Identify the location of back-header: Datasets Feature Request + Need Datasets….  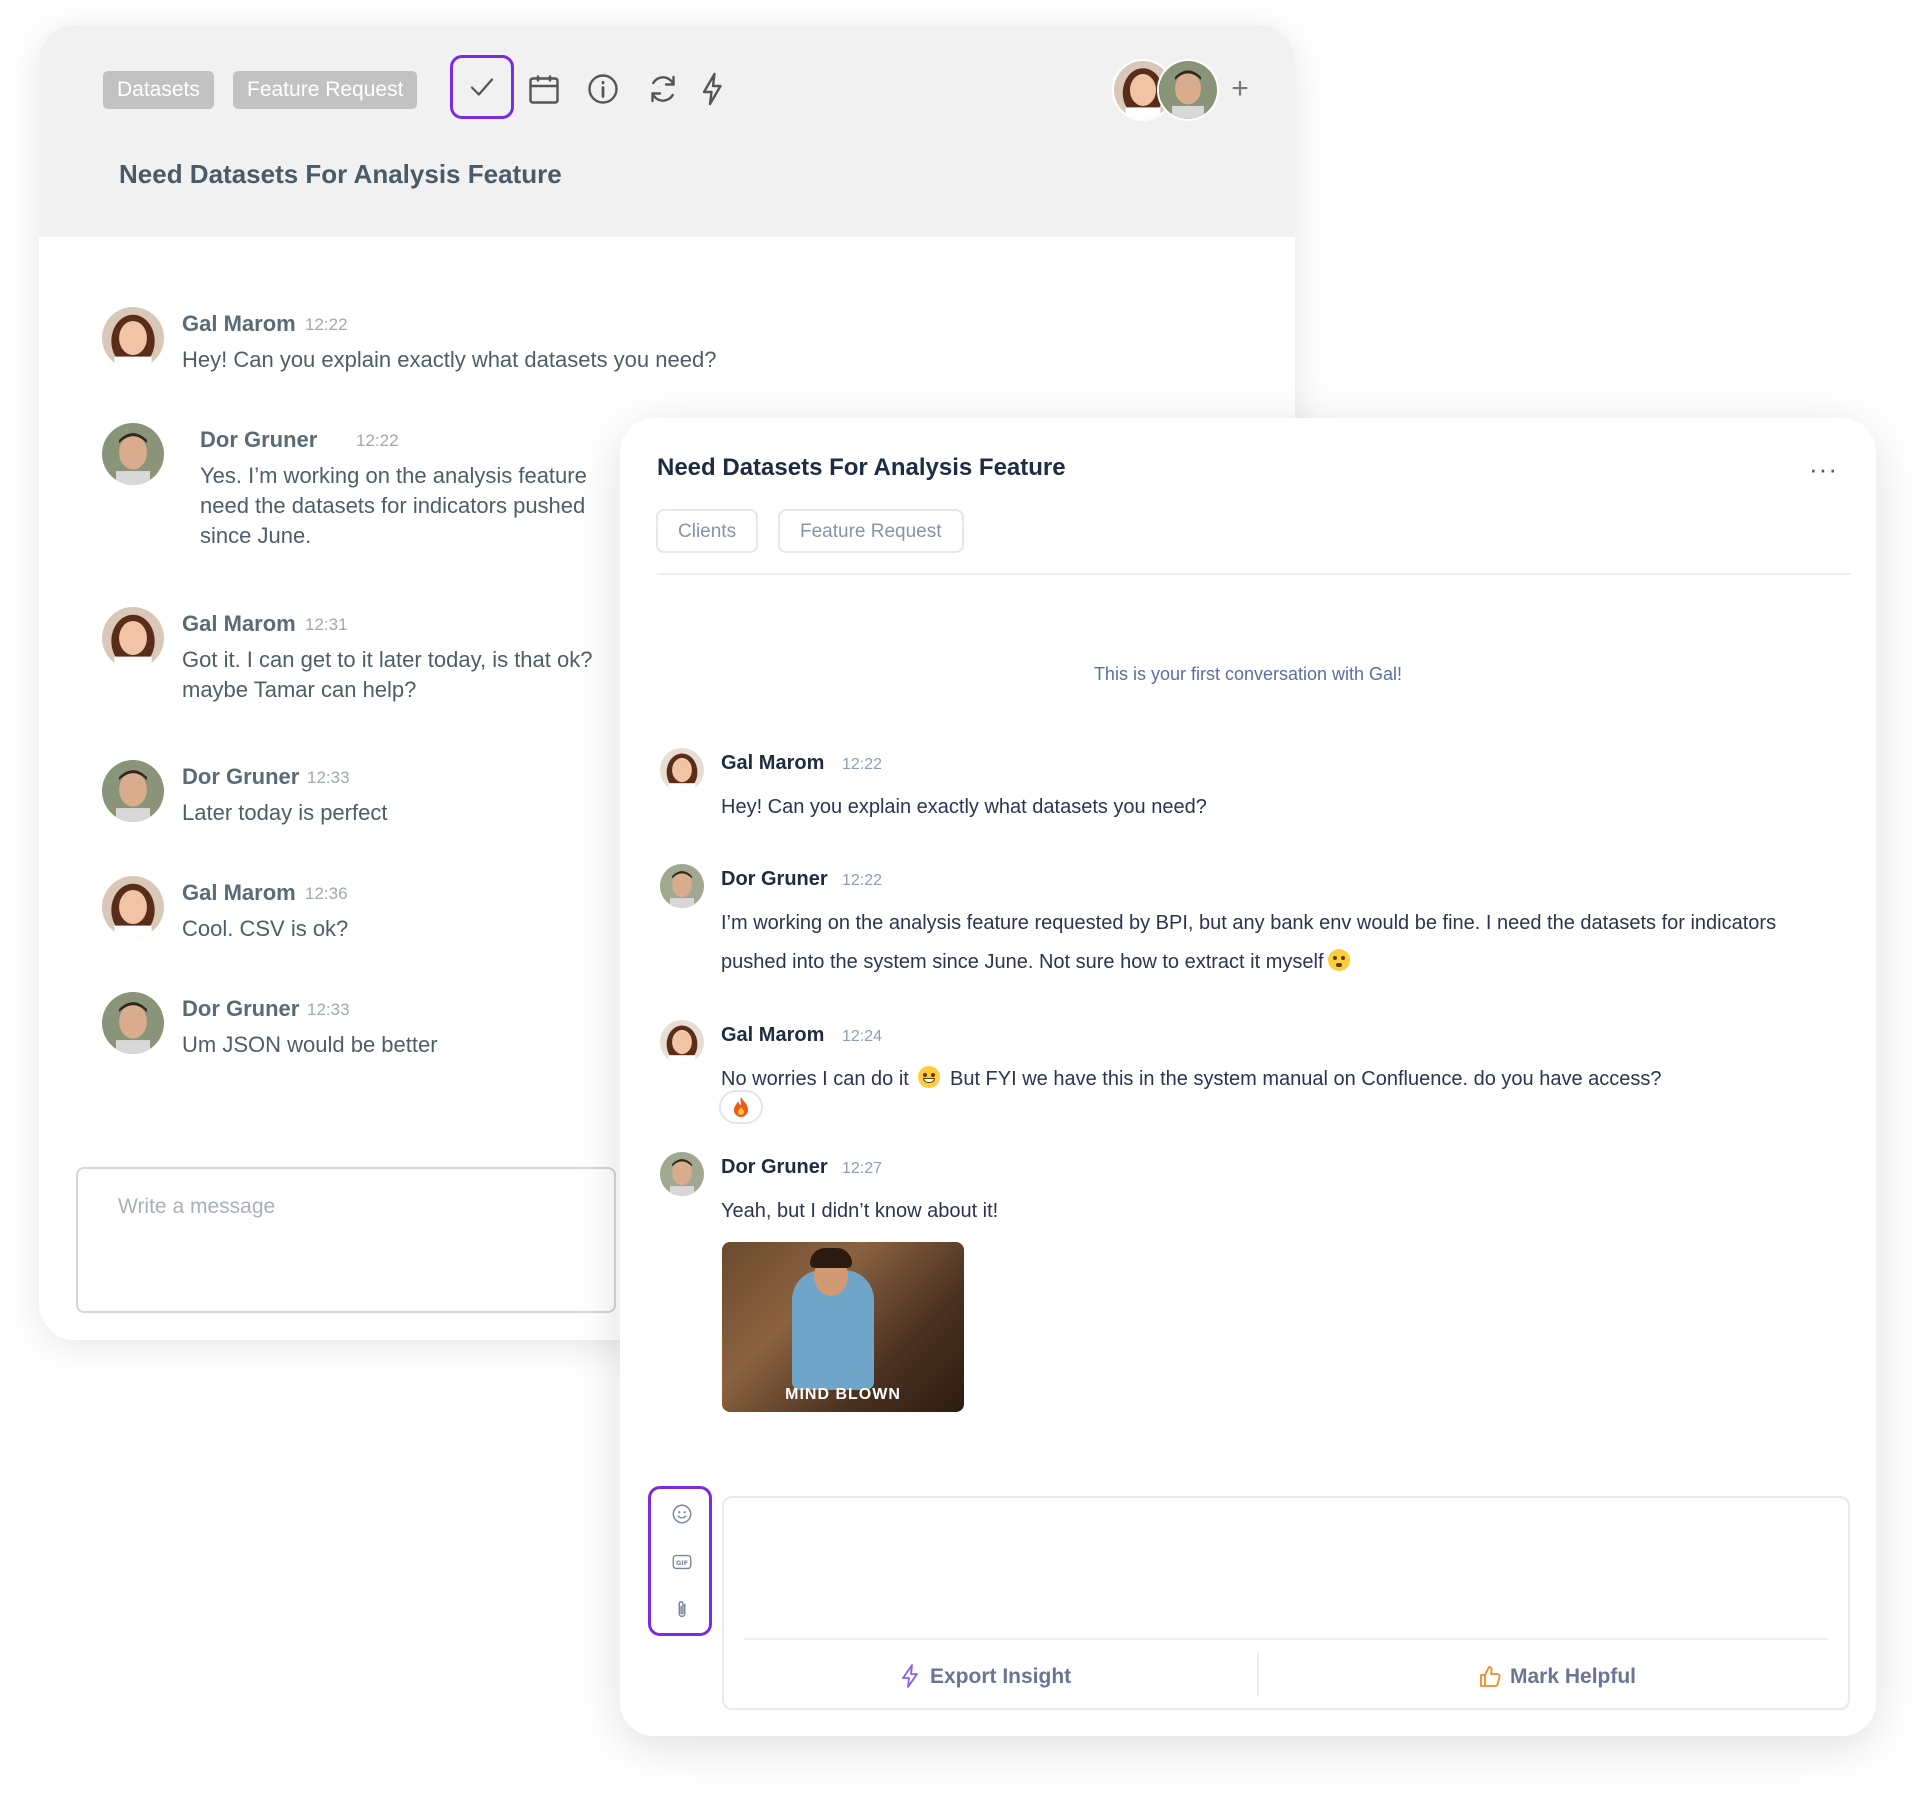
(667, 131).